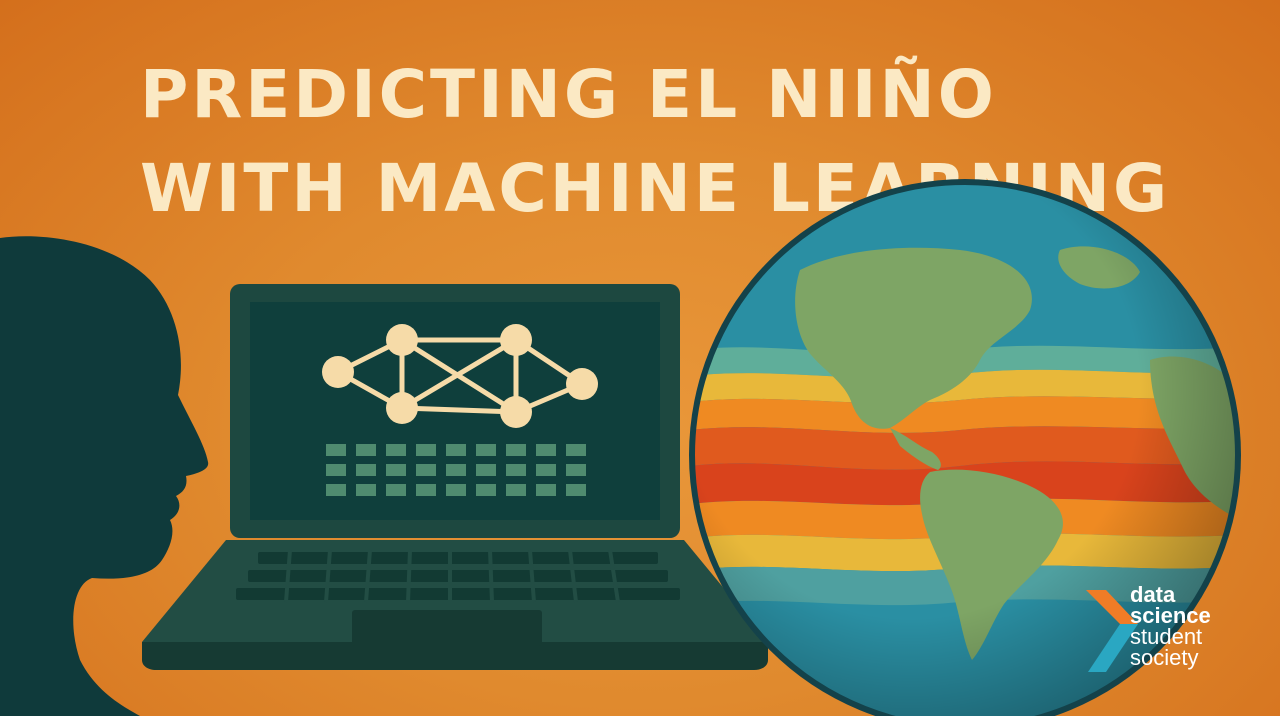 This screenshot has height=716, width=1280. What do you see at coordinates (1166, 636) in the screenshot?
I see `logo-word-student: student` at bounding box center [1166, 636].